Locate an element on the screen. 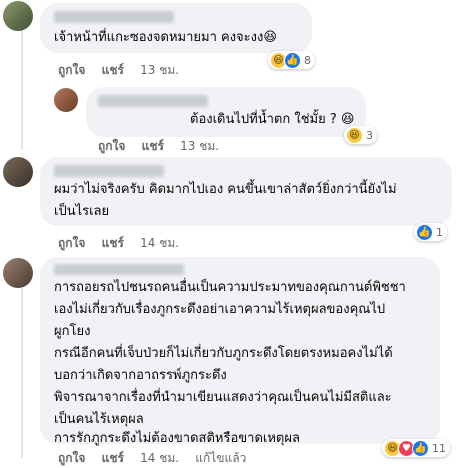 The image size is (466, 468). reaction-summary: 👍 1 is located at coordinates (430, 232).